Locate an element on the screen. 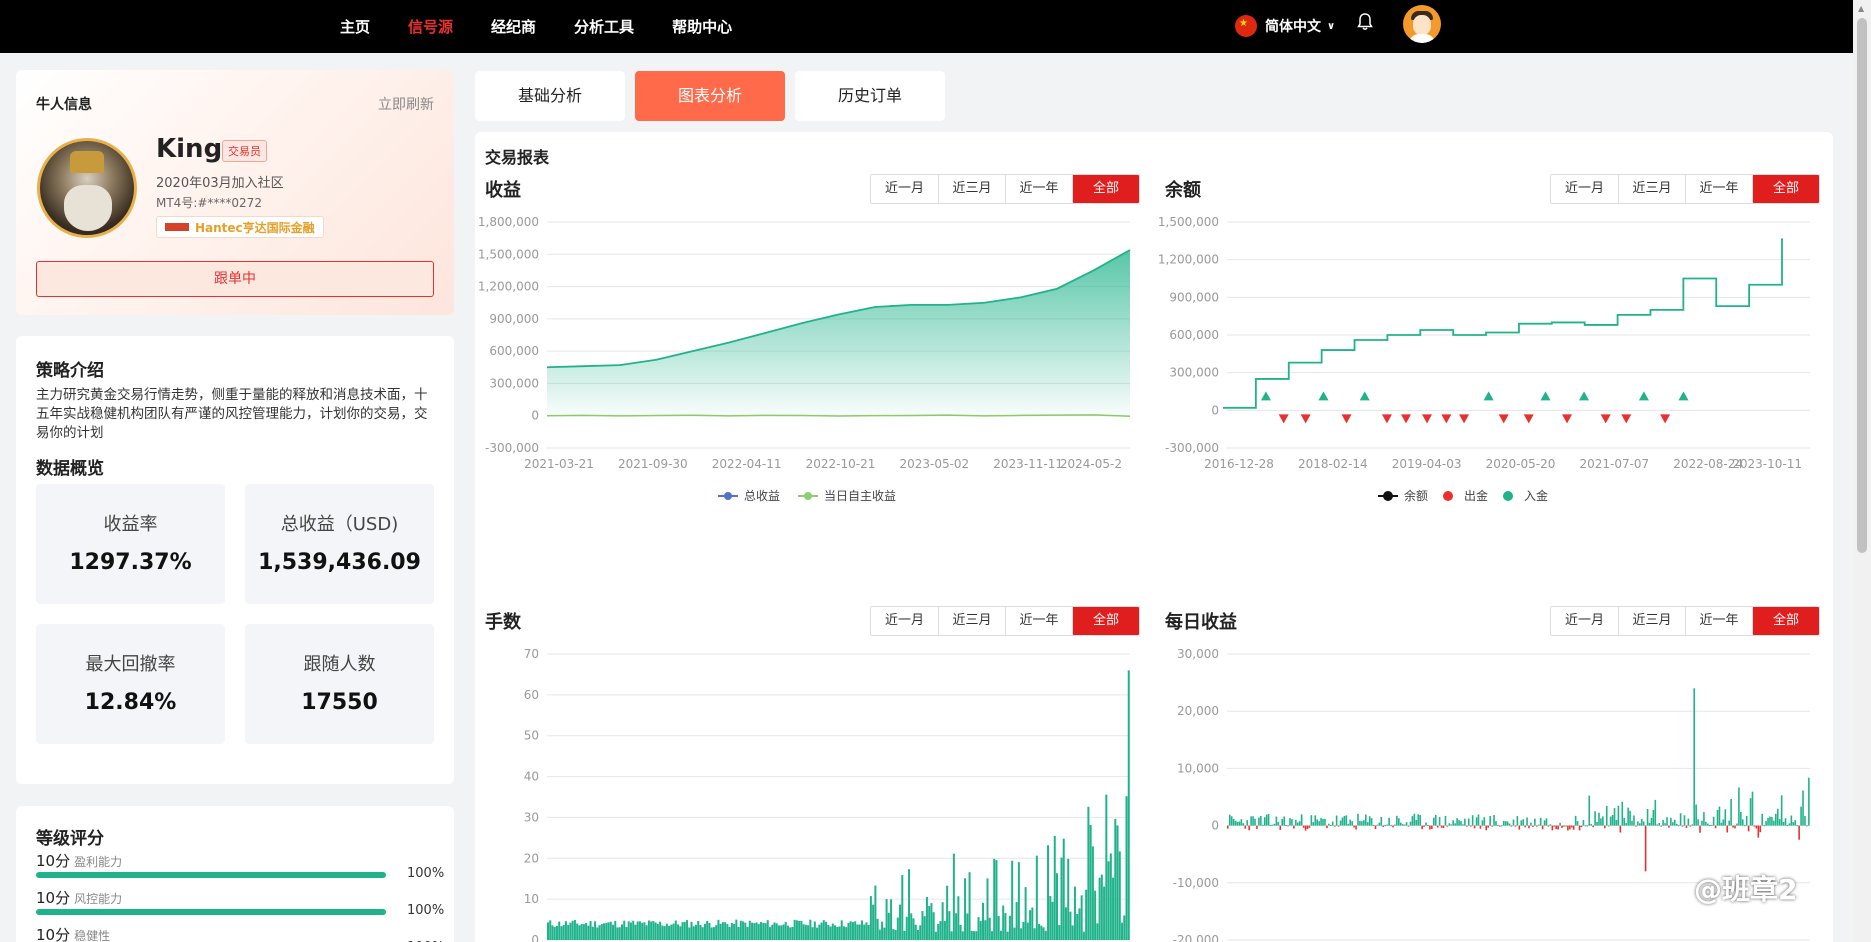  follow-button: 跟单中 is located at coordinates (235, 279).